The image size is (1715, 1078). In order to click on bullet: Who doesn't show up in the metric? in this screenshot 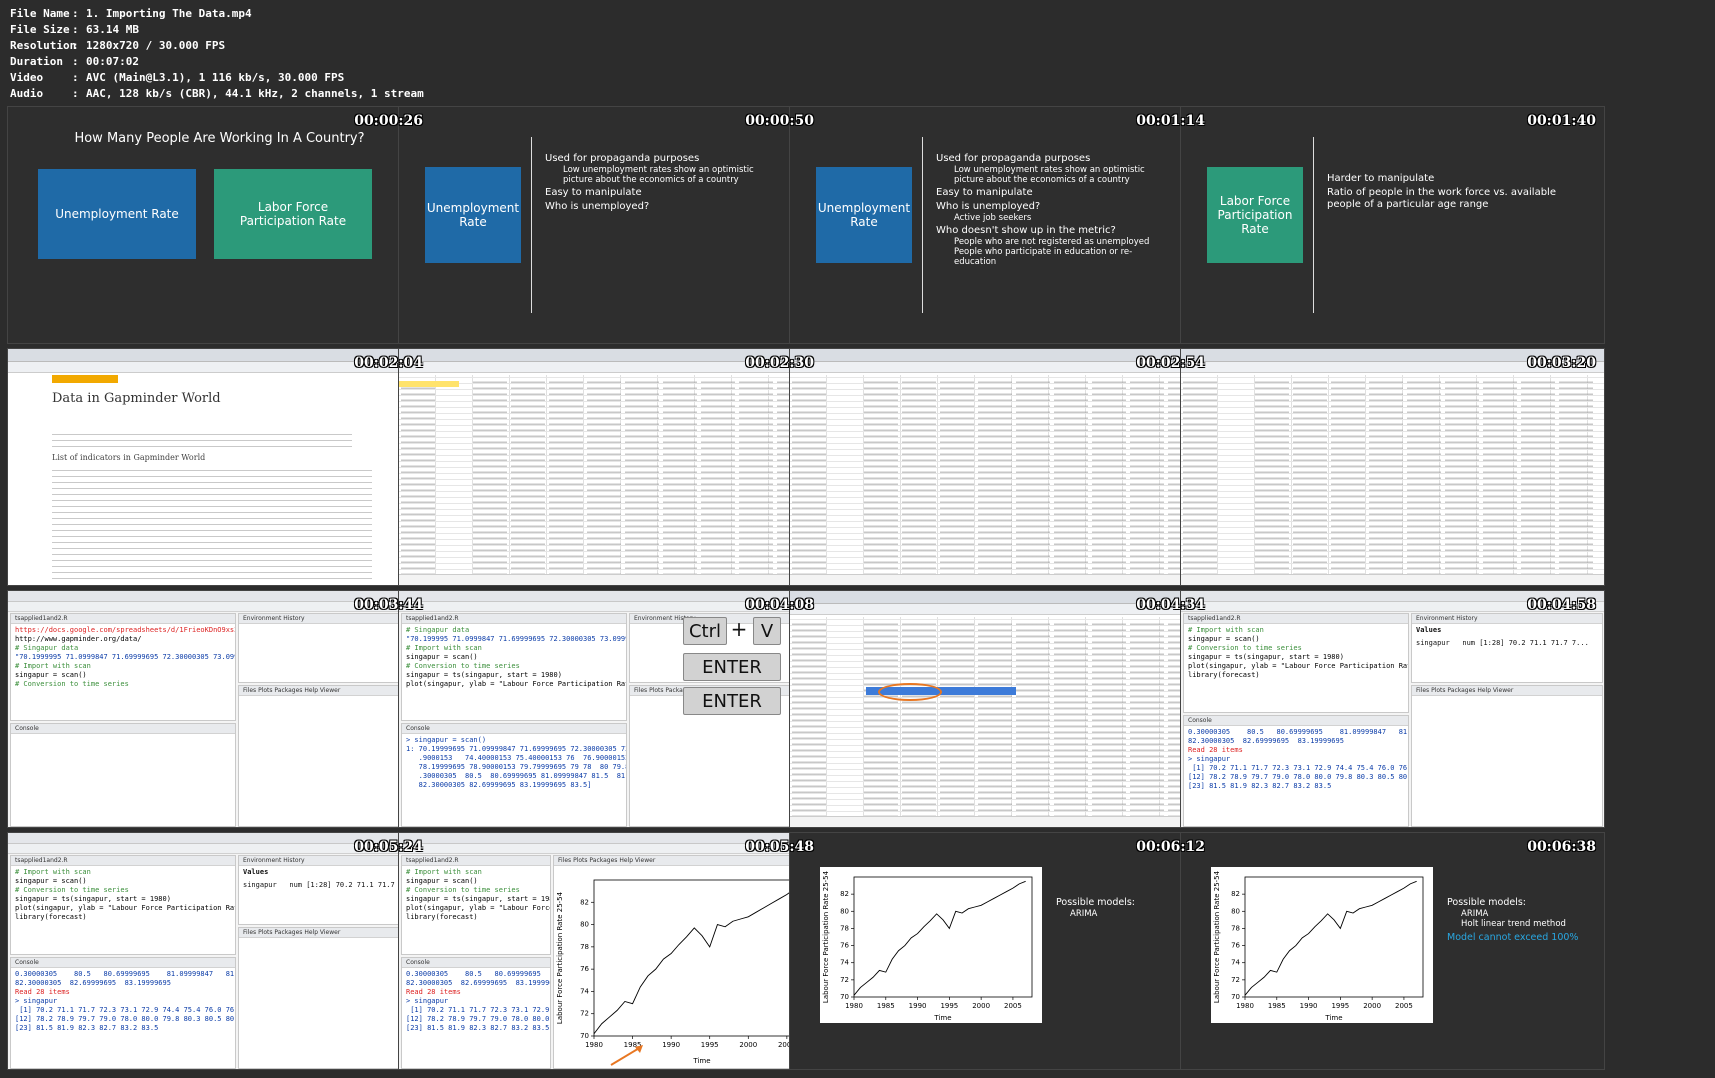, I will do `click(1026, 230)`.